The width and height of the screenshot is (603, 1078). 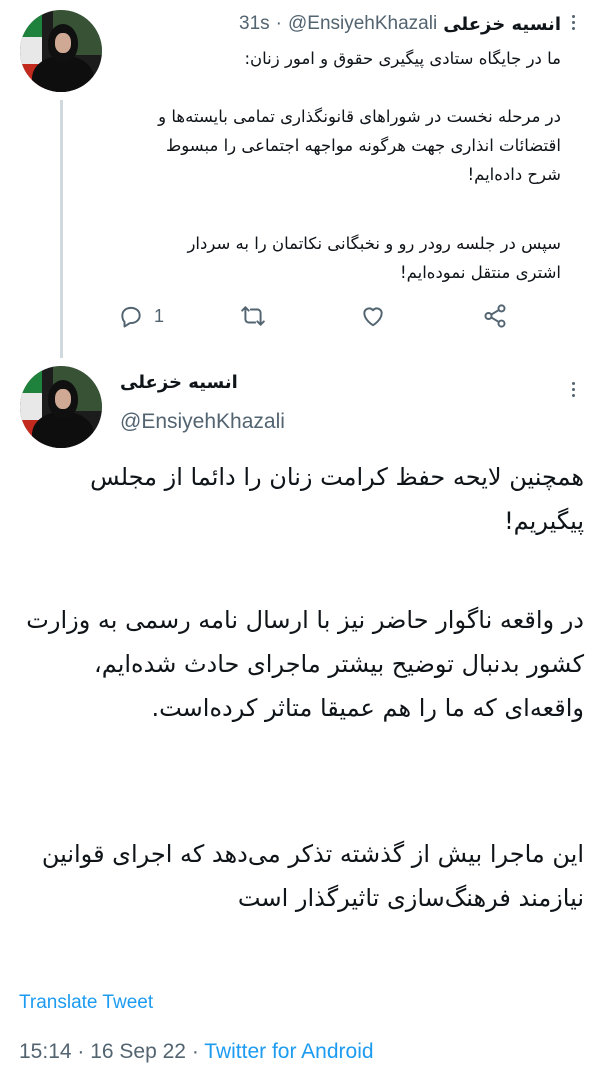 I want to click on heart-icon, so click(x=373, y=317).